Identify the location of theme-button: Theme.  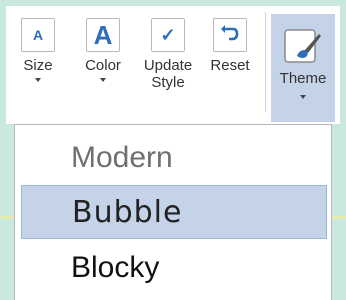
(303, 68).